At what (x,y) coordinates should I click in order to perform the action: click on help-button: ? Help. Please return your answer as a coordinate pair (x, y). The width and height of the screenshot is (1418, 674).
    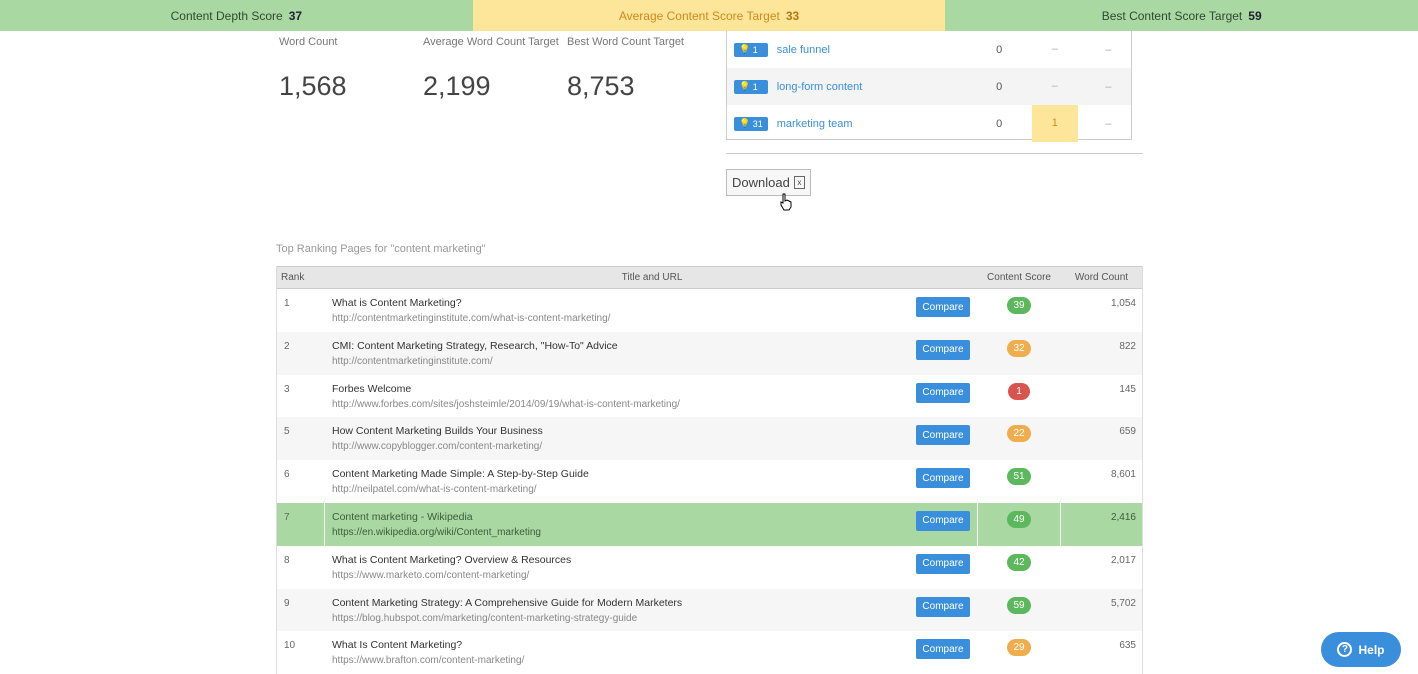
    Looking at the image, I should click on (1361, 649).